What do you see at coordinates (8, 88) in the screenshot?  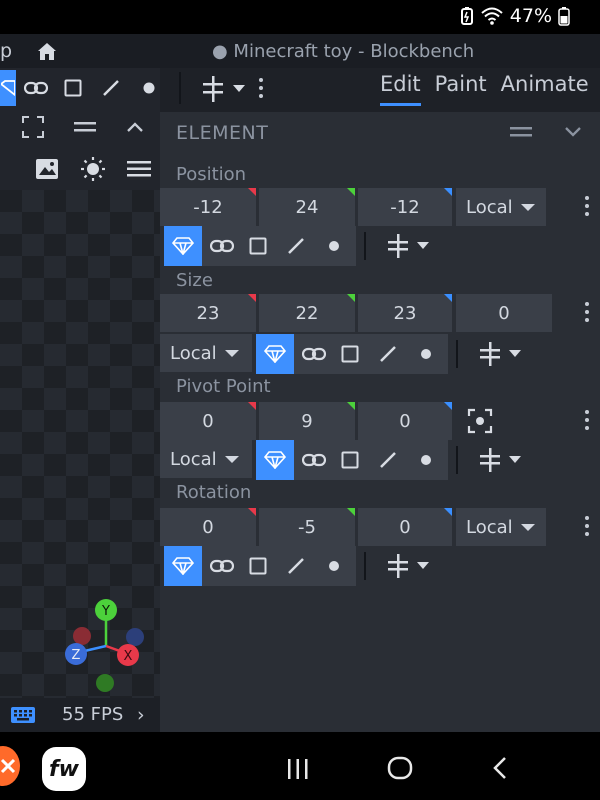 I see `gem-tool-button` at bounding box center [8, 88].